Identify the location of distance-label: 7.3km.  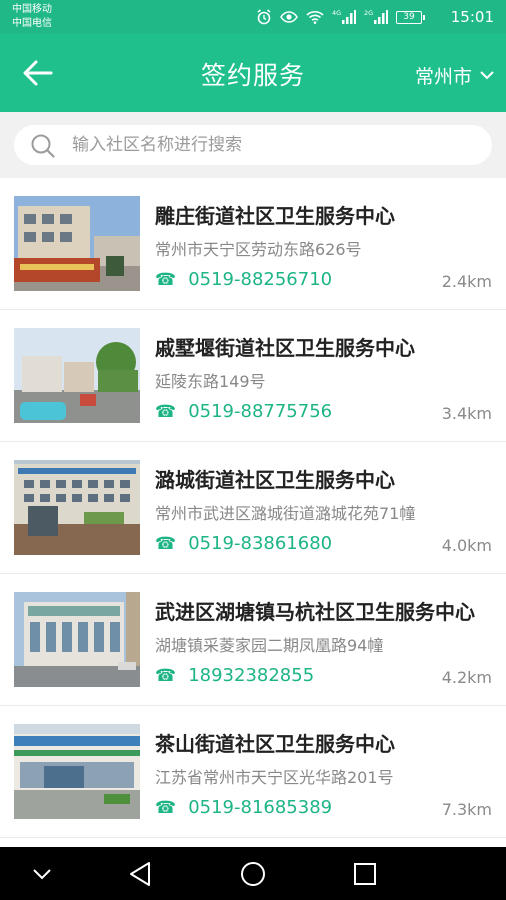
(466, 809).